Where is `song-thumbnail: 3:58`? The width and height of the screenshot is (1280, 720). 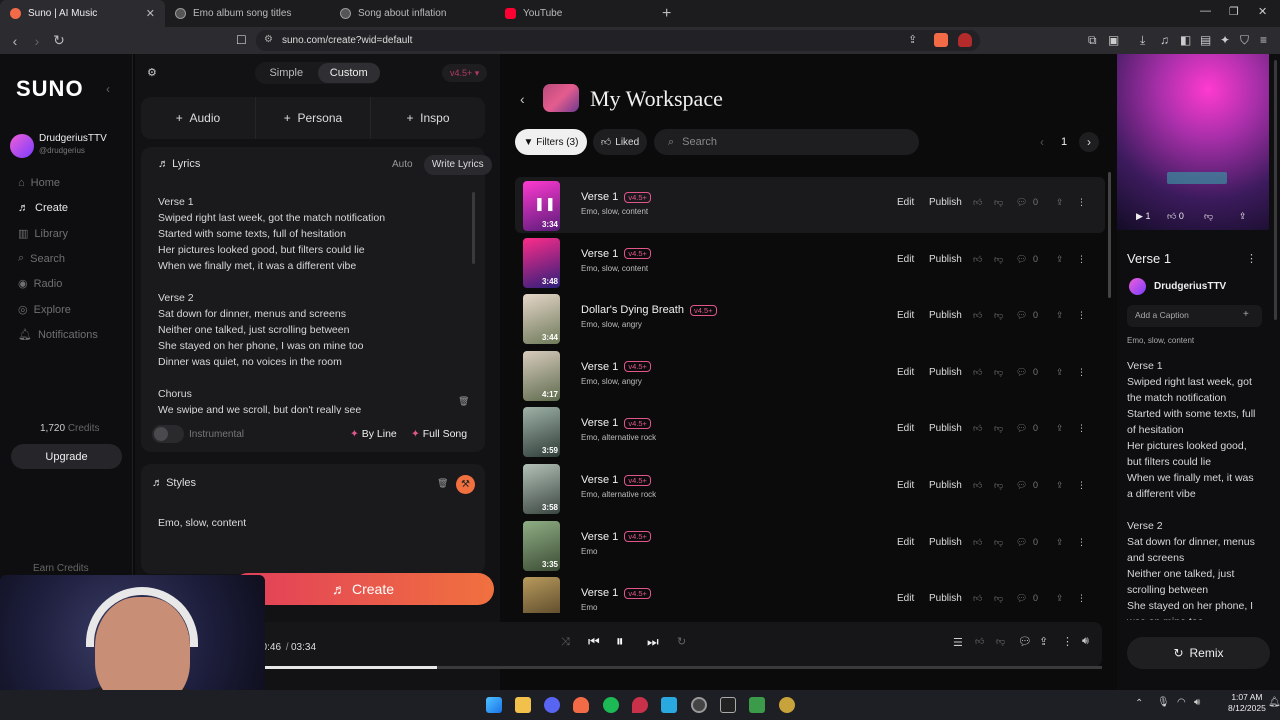
song-thumbnail: 3:58 is located at coordinates (541, 489).